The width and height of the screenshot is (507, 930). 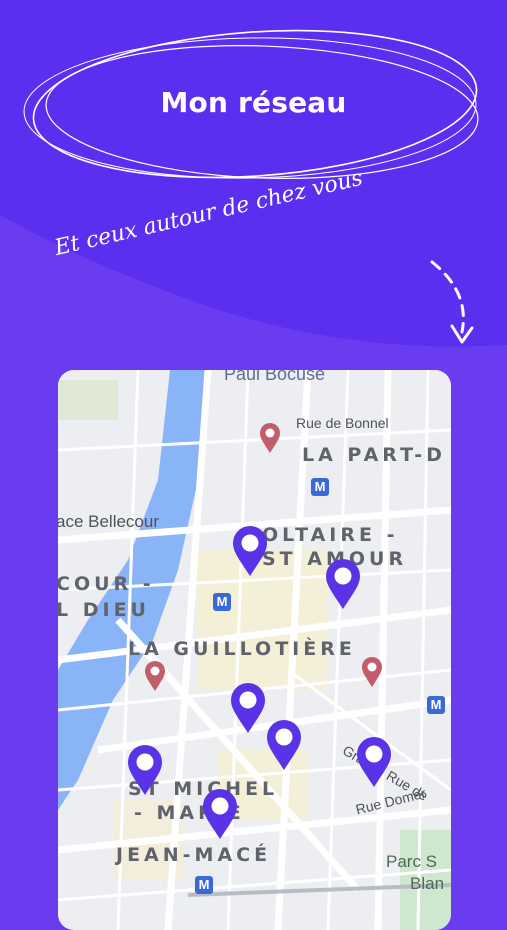 What do you see at coordinates (427, 883) in the screenshot?
I see `label-parc-blandan: Blan` at bounding box center [427, 883].